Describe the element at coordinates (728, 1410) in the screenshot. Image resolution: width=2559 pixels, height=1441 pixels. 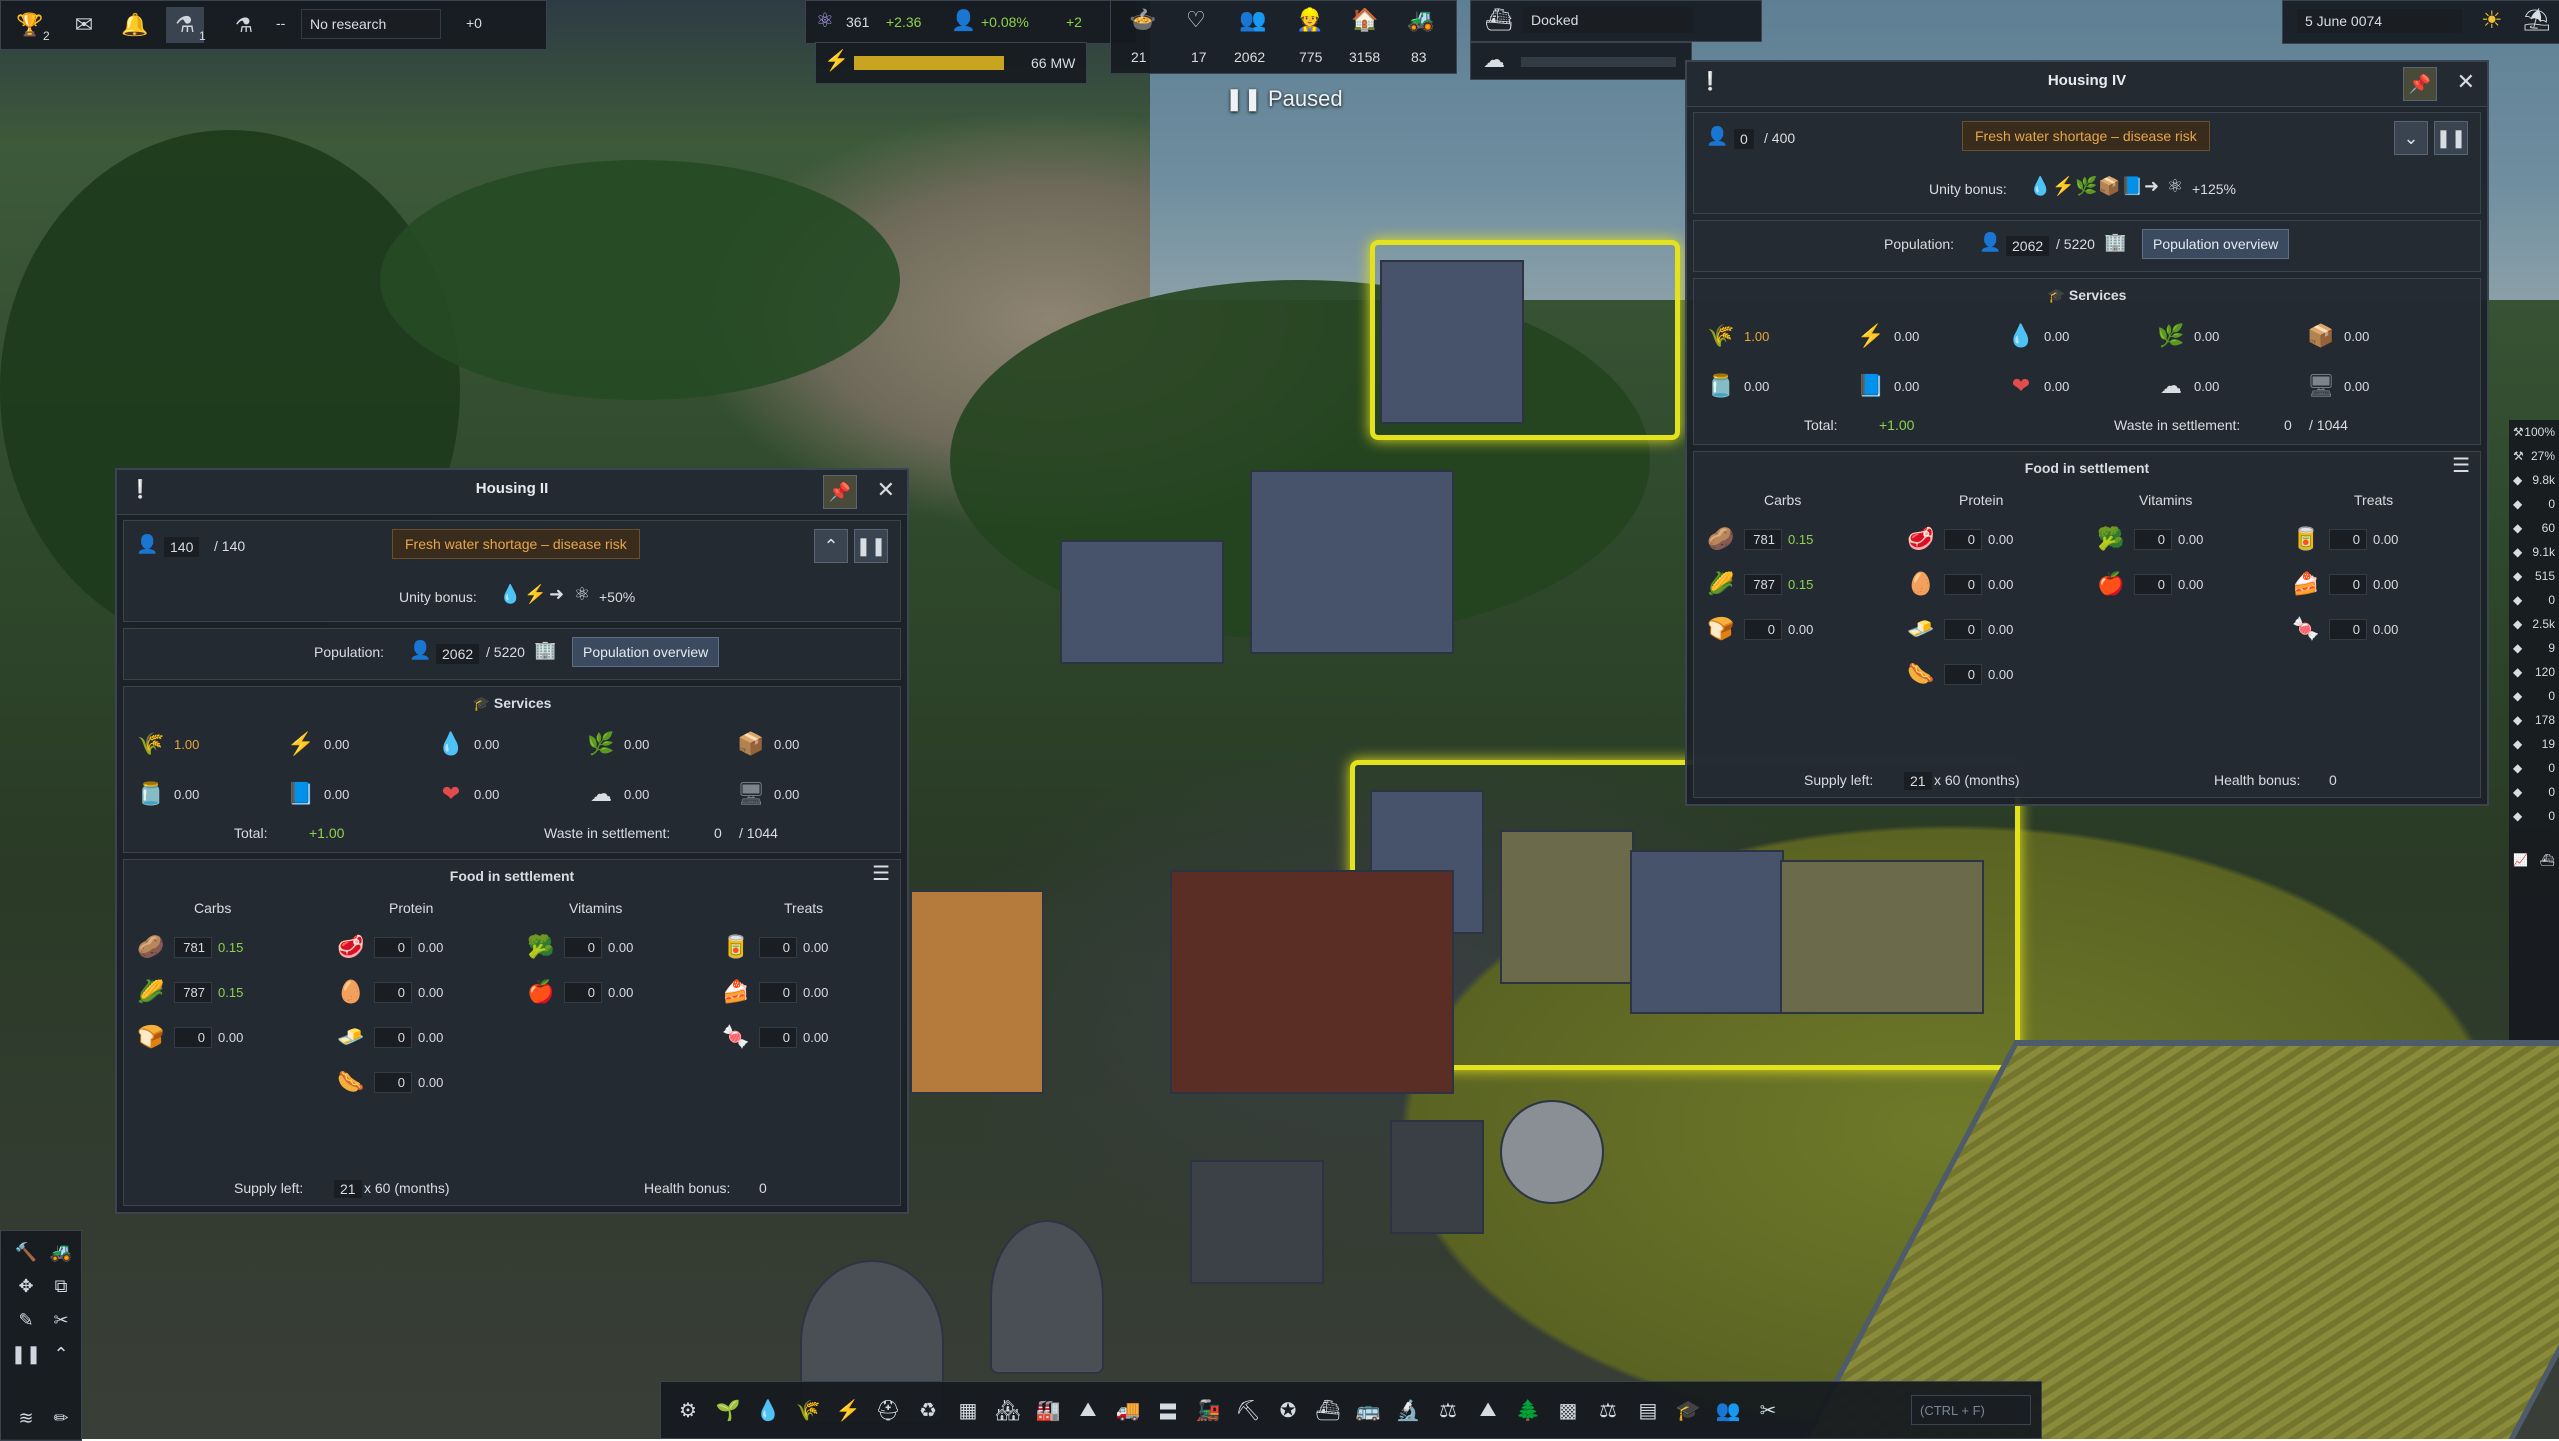
I see `agriculture-icon: 🌱` at that location.